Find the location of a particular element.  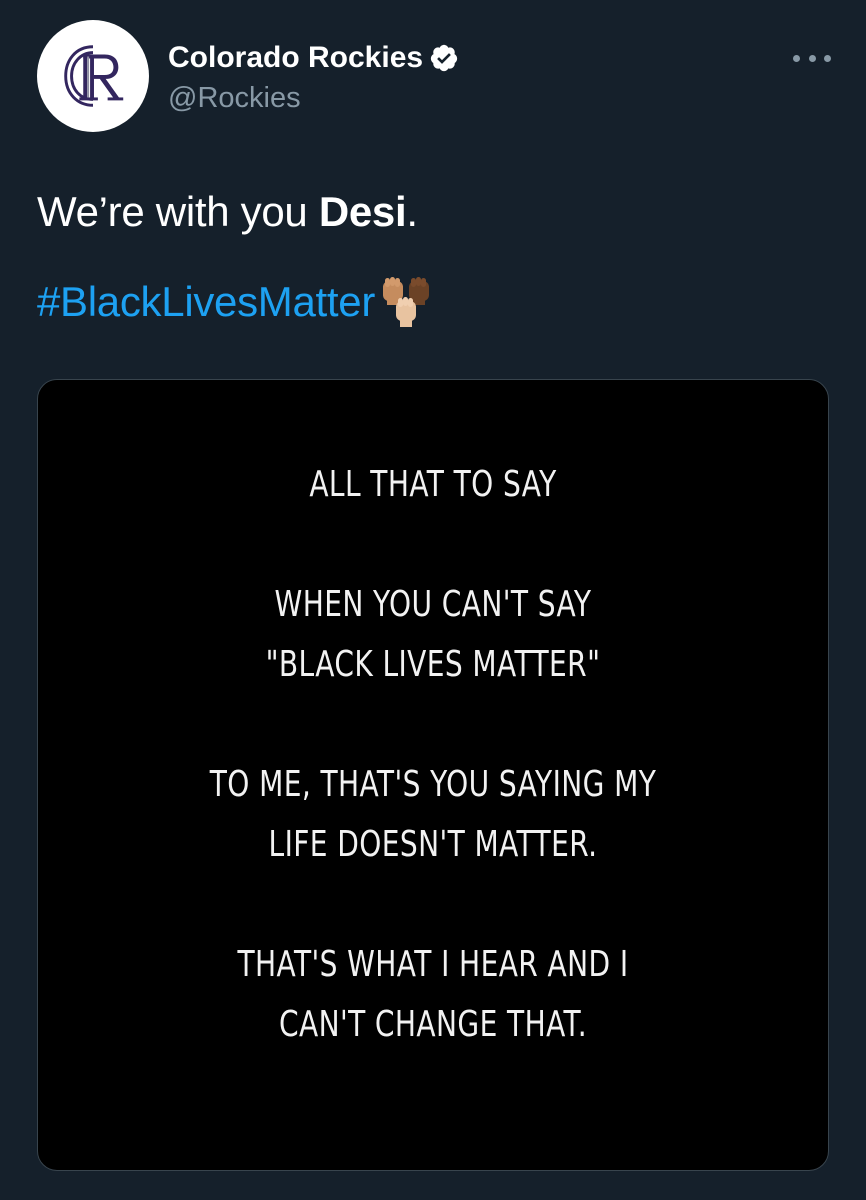

display-name-row: Colorado Rockies is located at coordinates (313, 58).